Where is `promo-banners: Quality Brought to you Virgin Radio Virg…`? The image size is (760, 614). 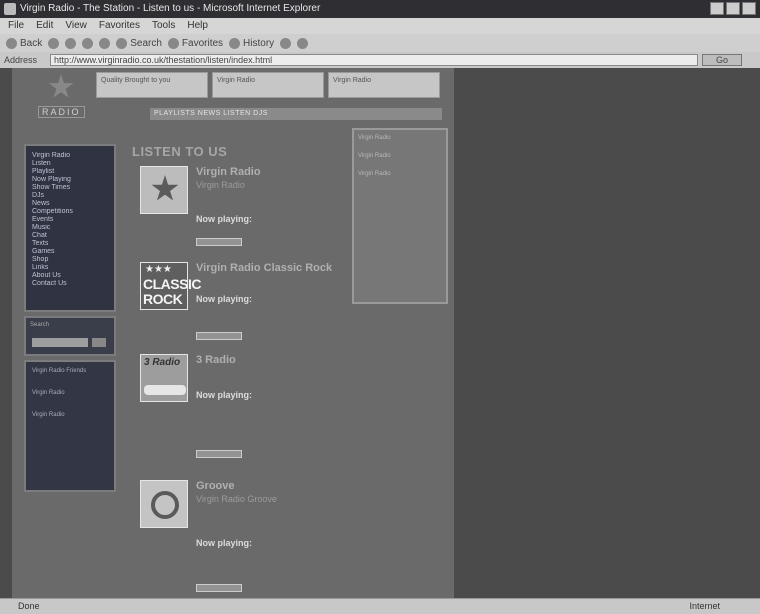
promo-banners: Quality Brought to you Virgin Radio Virg… is located at coordinates (268, 85).